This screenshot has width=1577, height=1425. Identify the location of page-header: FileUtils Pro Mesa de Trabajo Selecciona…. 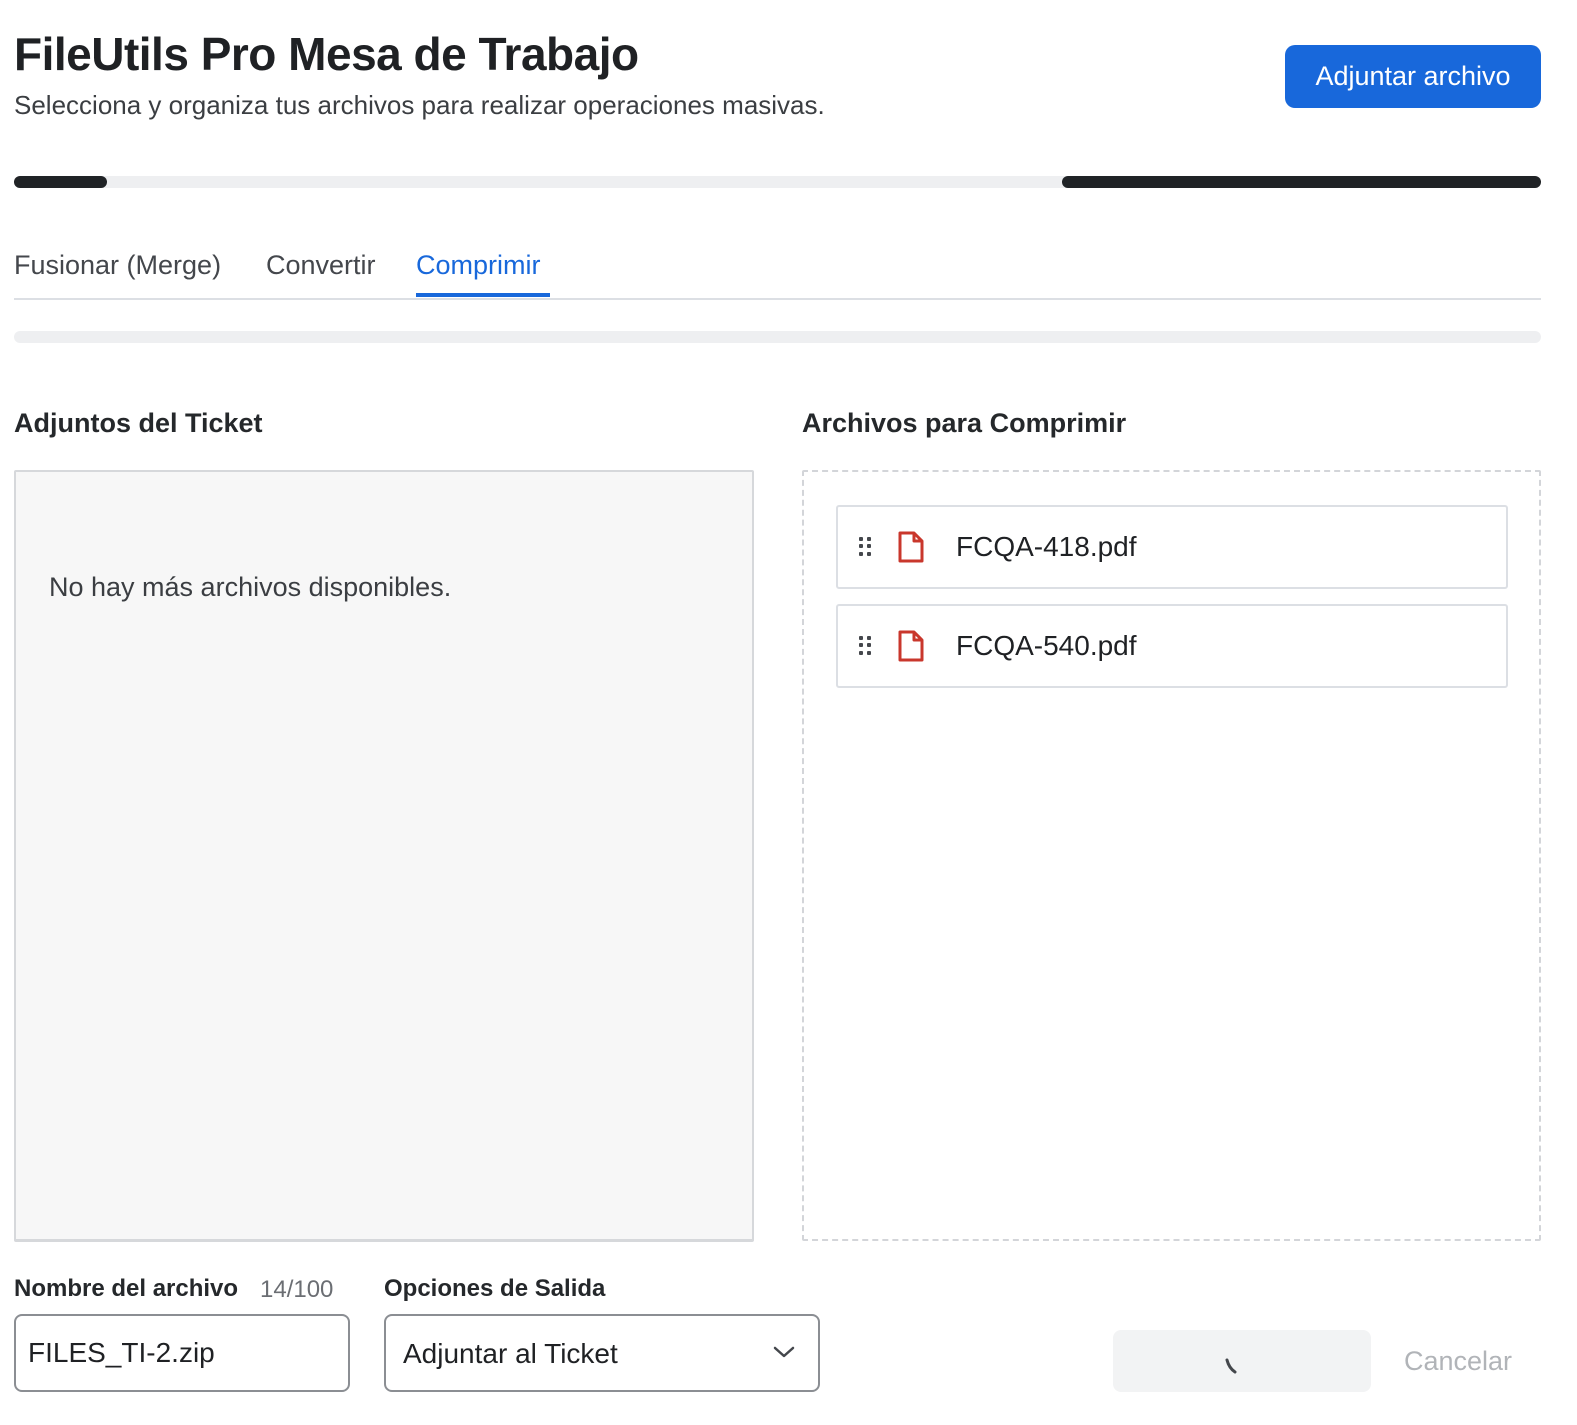
(419, 72).